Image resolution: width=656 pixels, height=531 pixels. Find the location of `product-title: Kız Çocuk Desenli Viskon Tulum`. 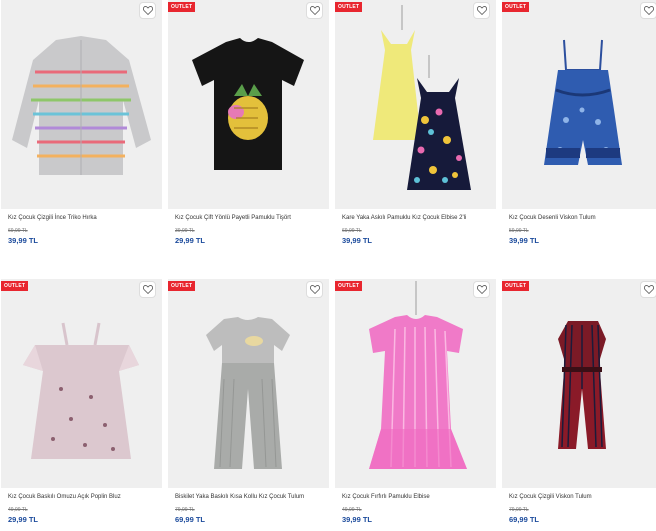

product-title: Kız Çocuk Desenli Viskon Tulum is located at coordinates (582, 219).